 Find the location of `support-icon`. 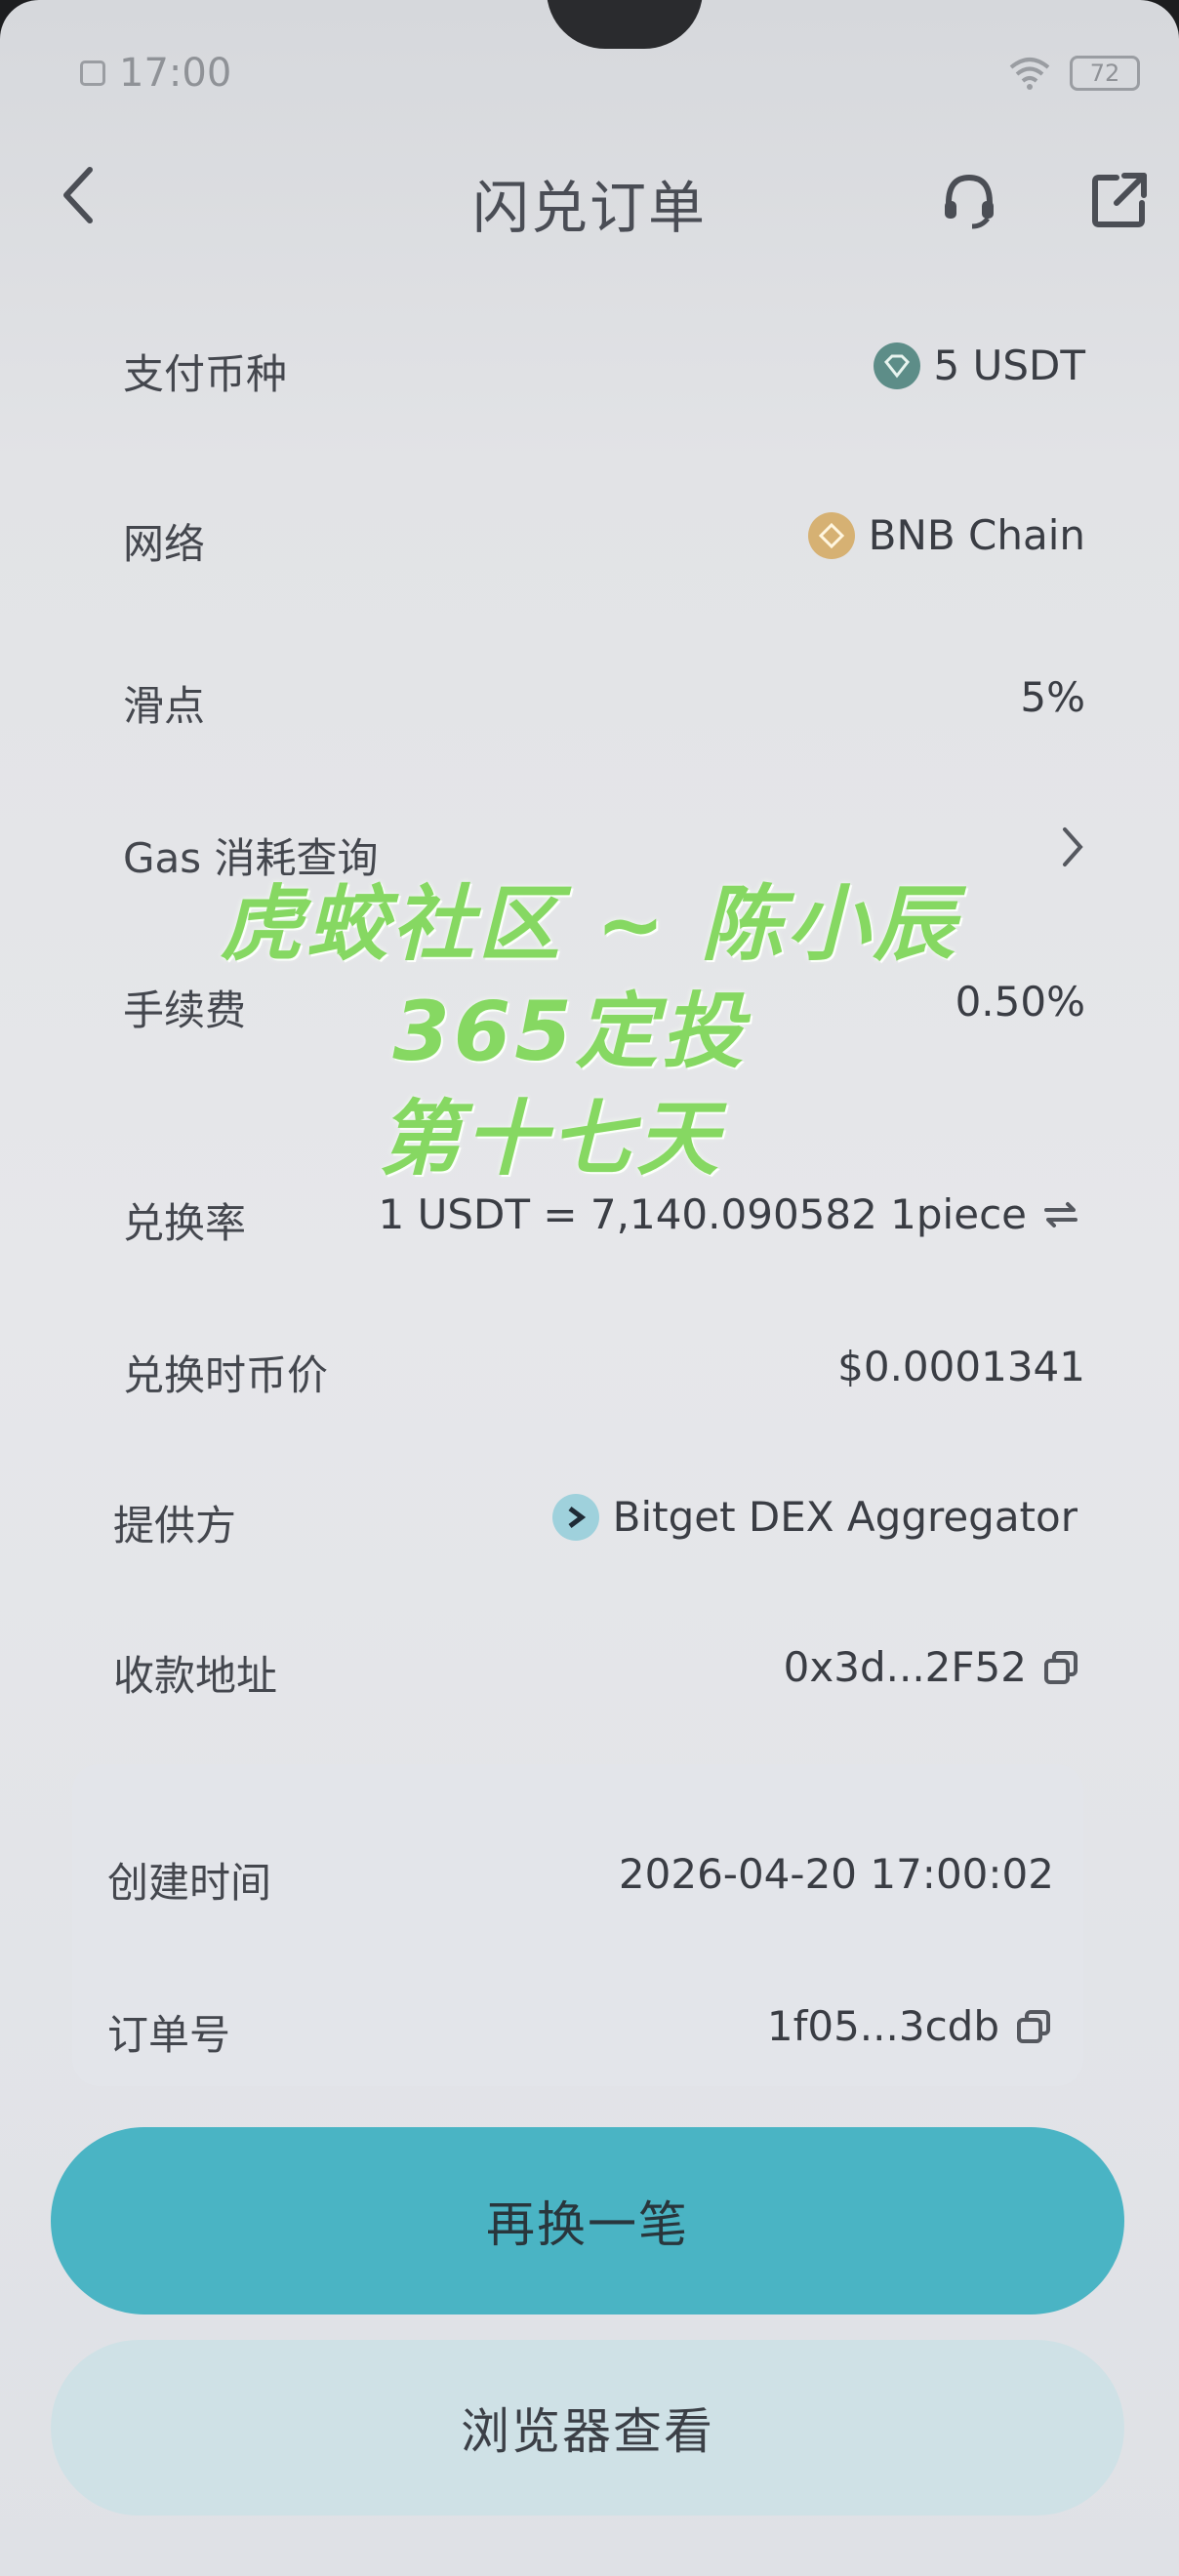

support-icon is located at coordinates (970, 201).